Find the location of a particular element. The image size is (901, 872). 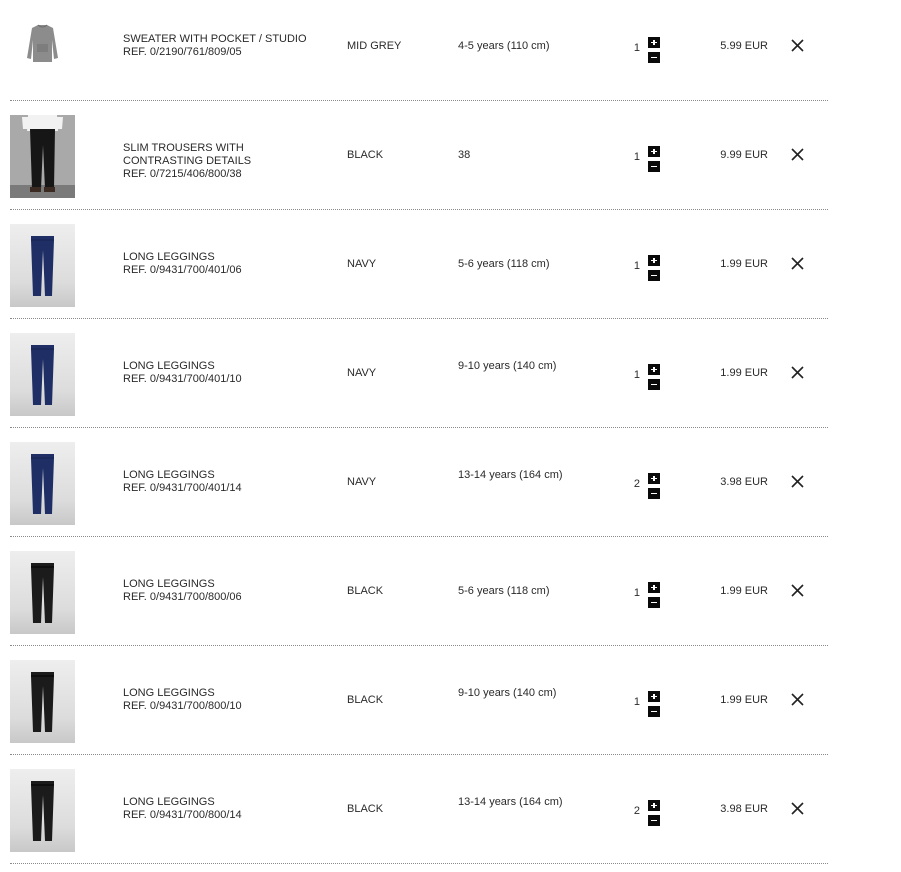

product-name-block: LONG LEGGINGS REF. 0/9431/700/800/14 is located at coordinates (220, 809).